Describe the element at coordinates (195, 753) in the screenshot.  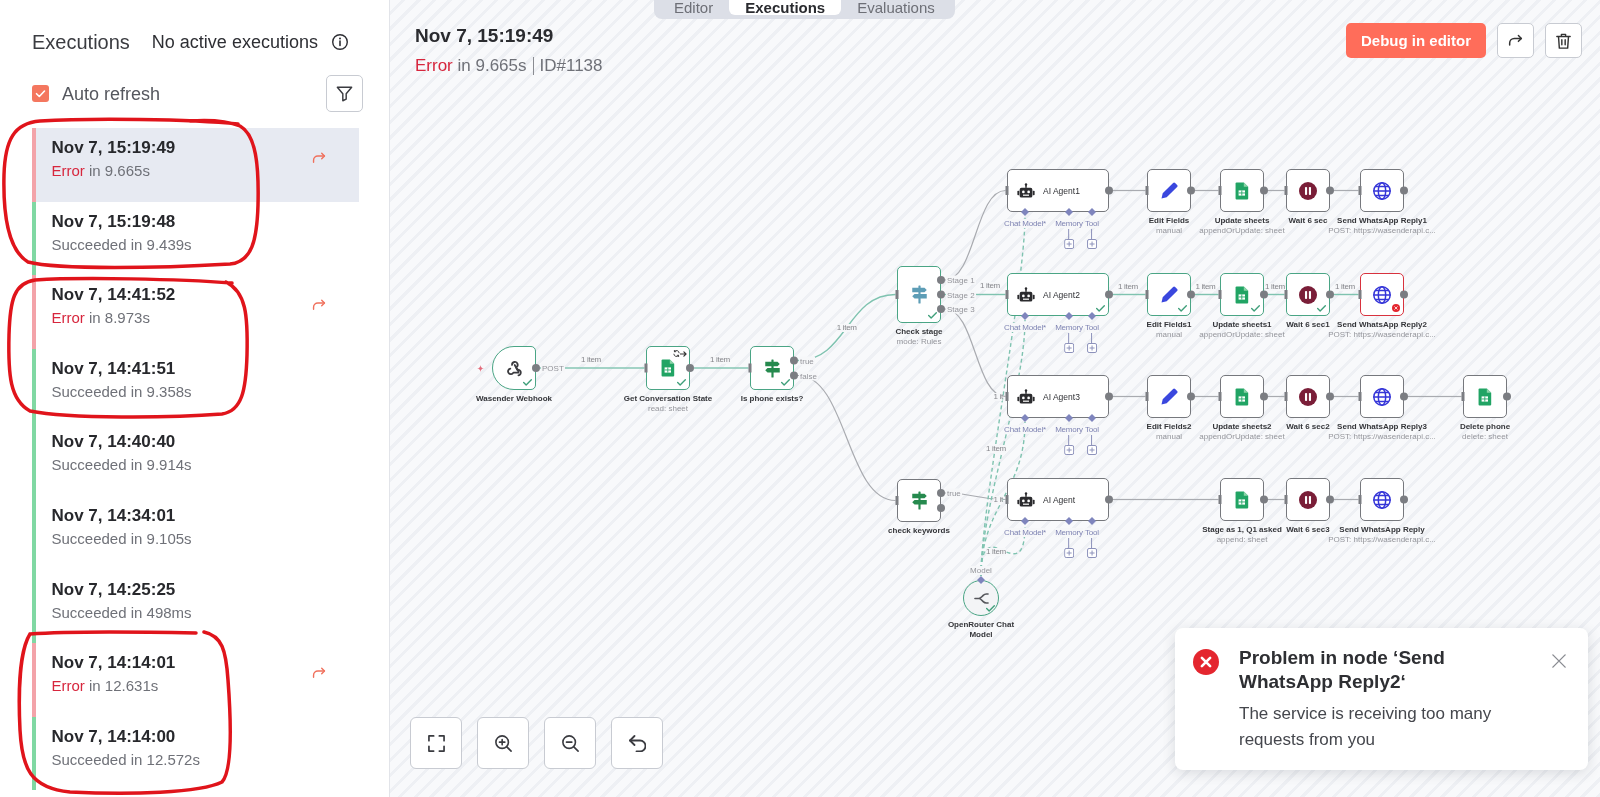
I see `execution-item: Nov 7, 14:14:00 Succeeded in 12.572s` at that location.